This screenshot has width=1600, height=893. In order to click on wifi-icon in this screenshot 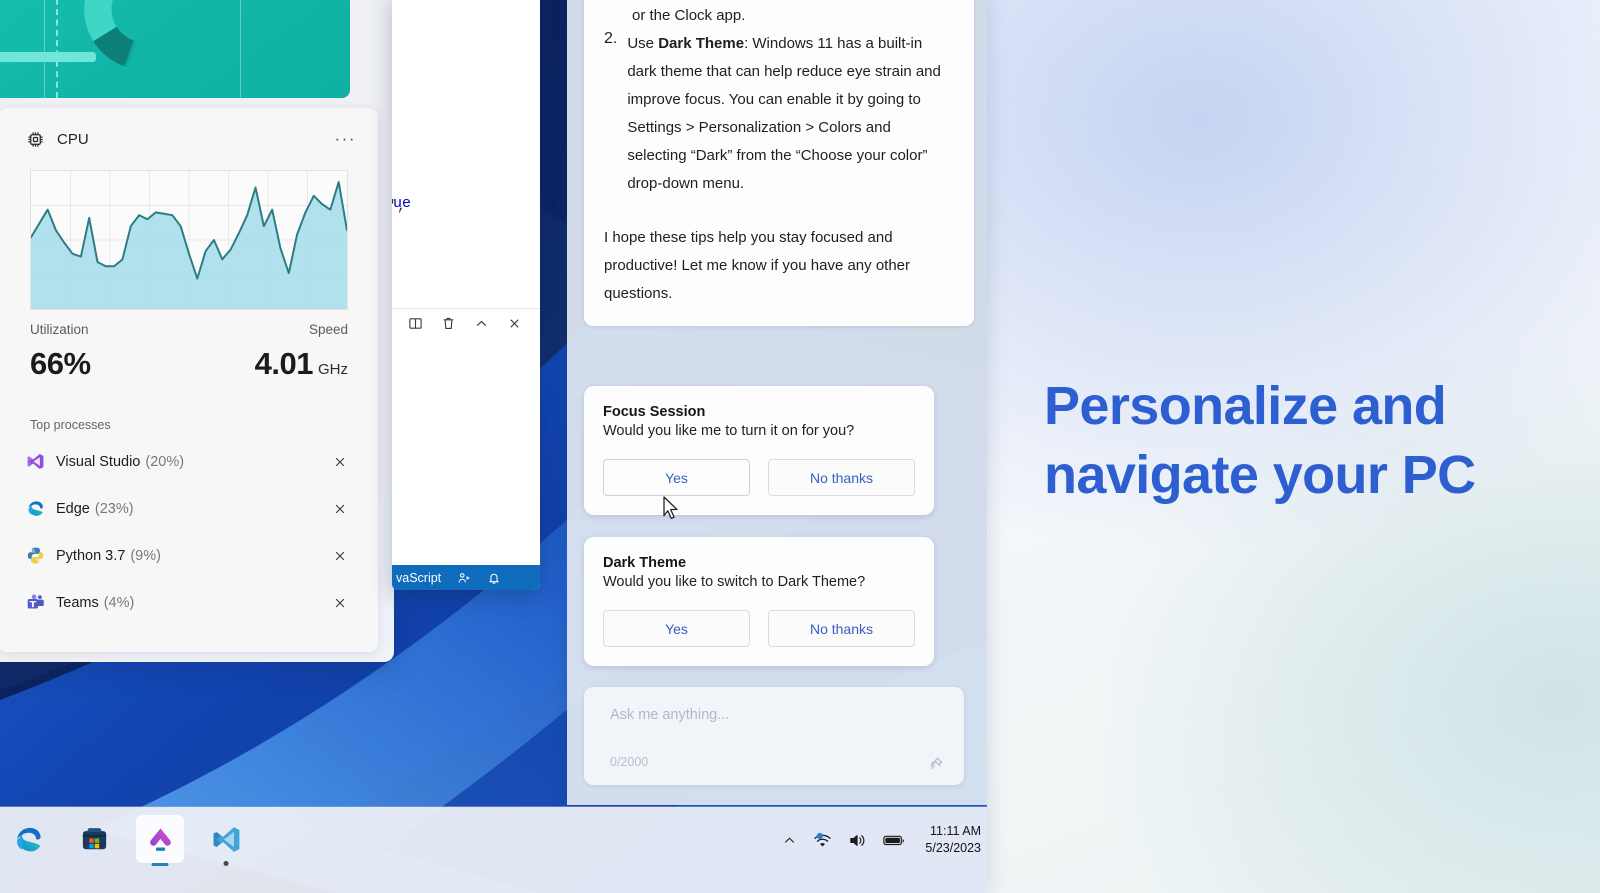, I will do `click(822, 840)`.